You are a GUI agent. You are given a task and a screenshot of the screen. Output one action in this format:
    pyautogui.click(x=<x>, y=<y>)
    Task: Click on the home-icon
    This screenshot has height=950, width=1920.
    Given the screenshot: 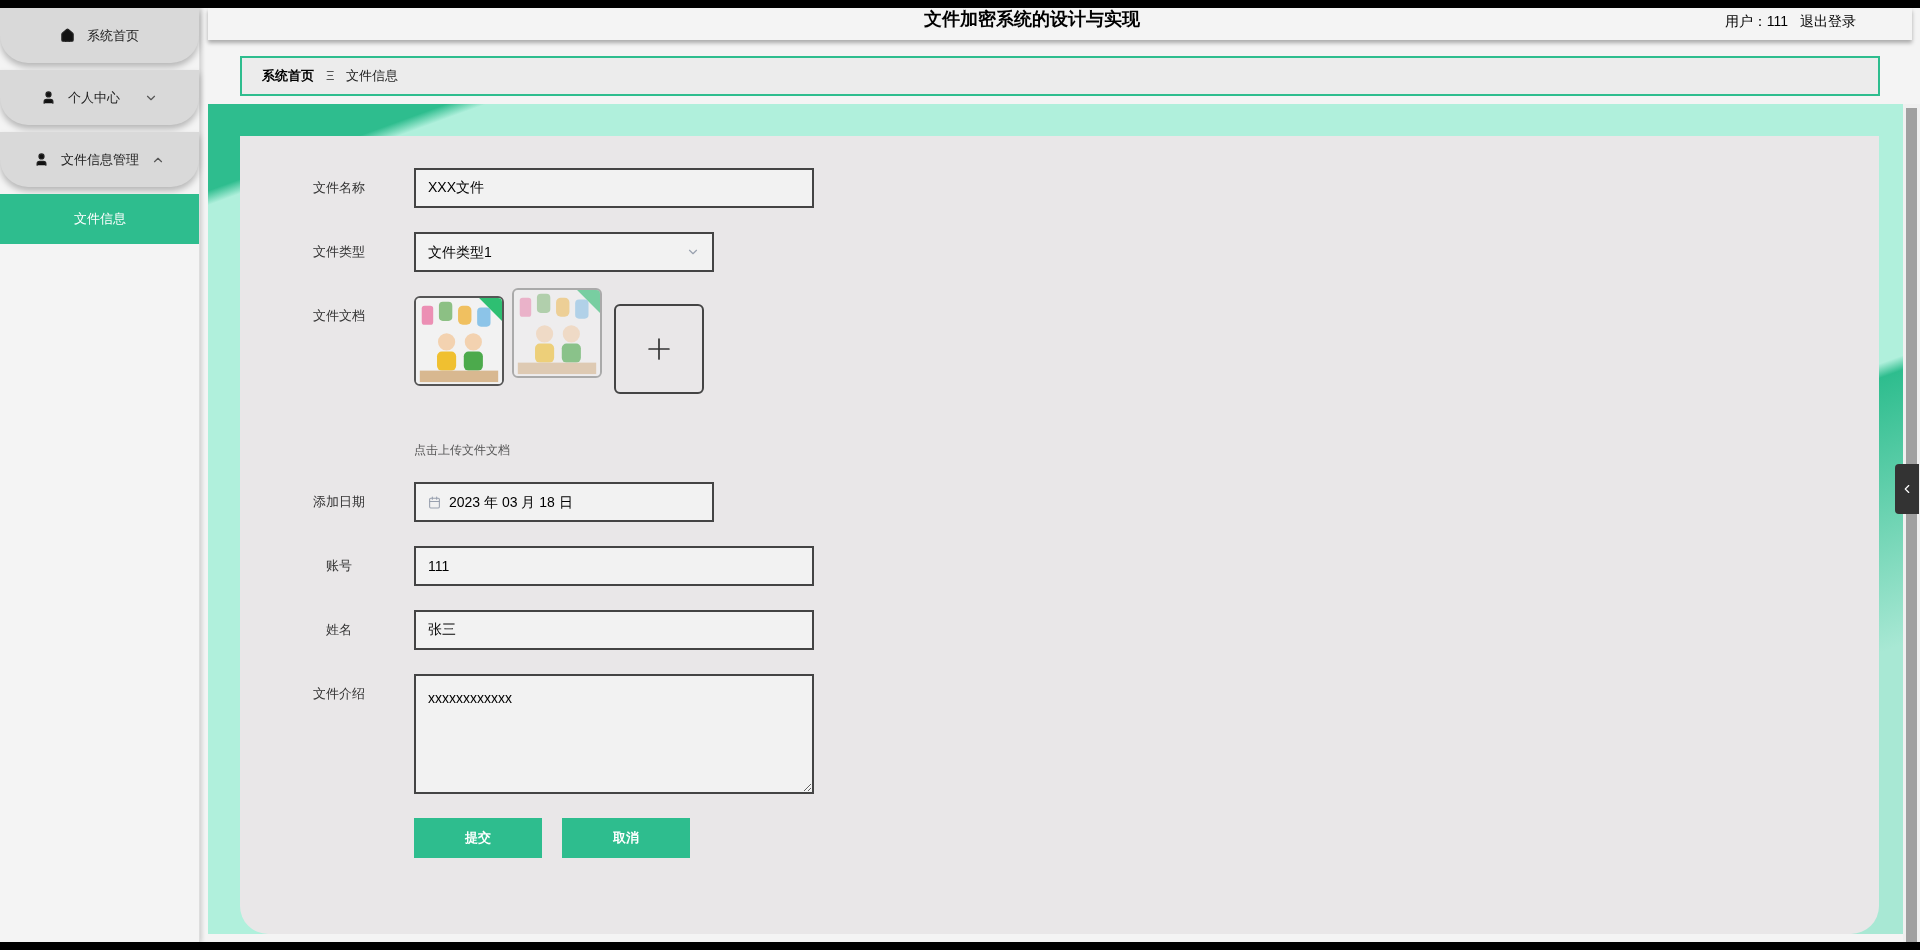 What is the action you would take?
    pyautogui.click(x=67, y=35)
    